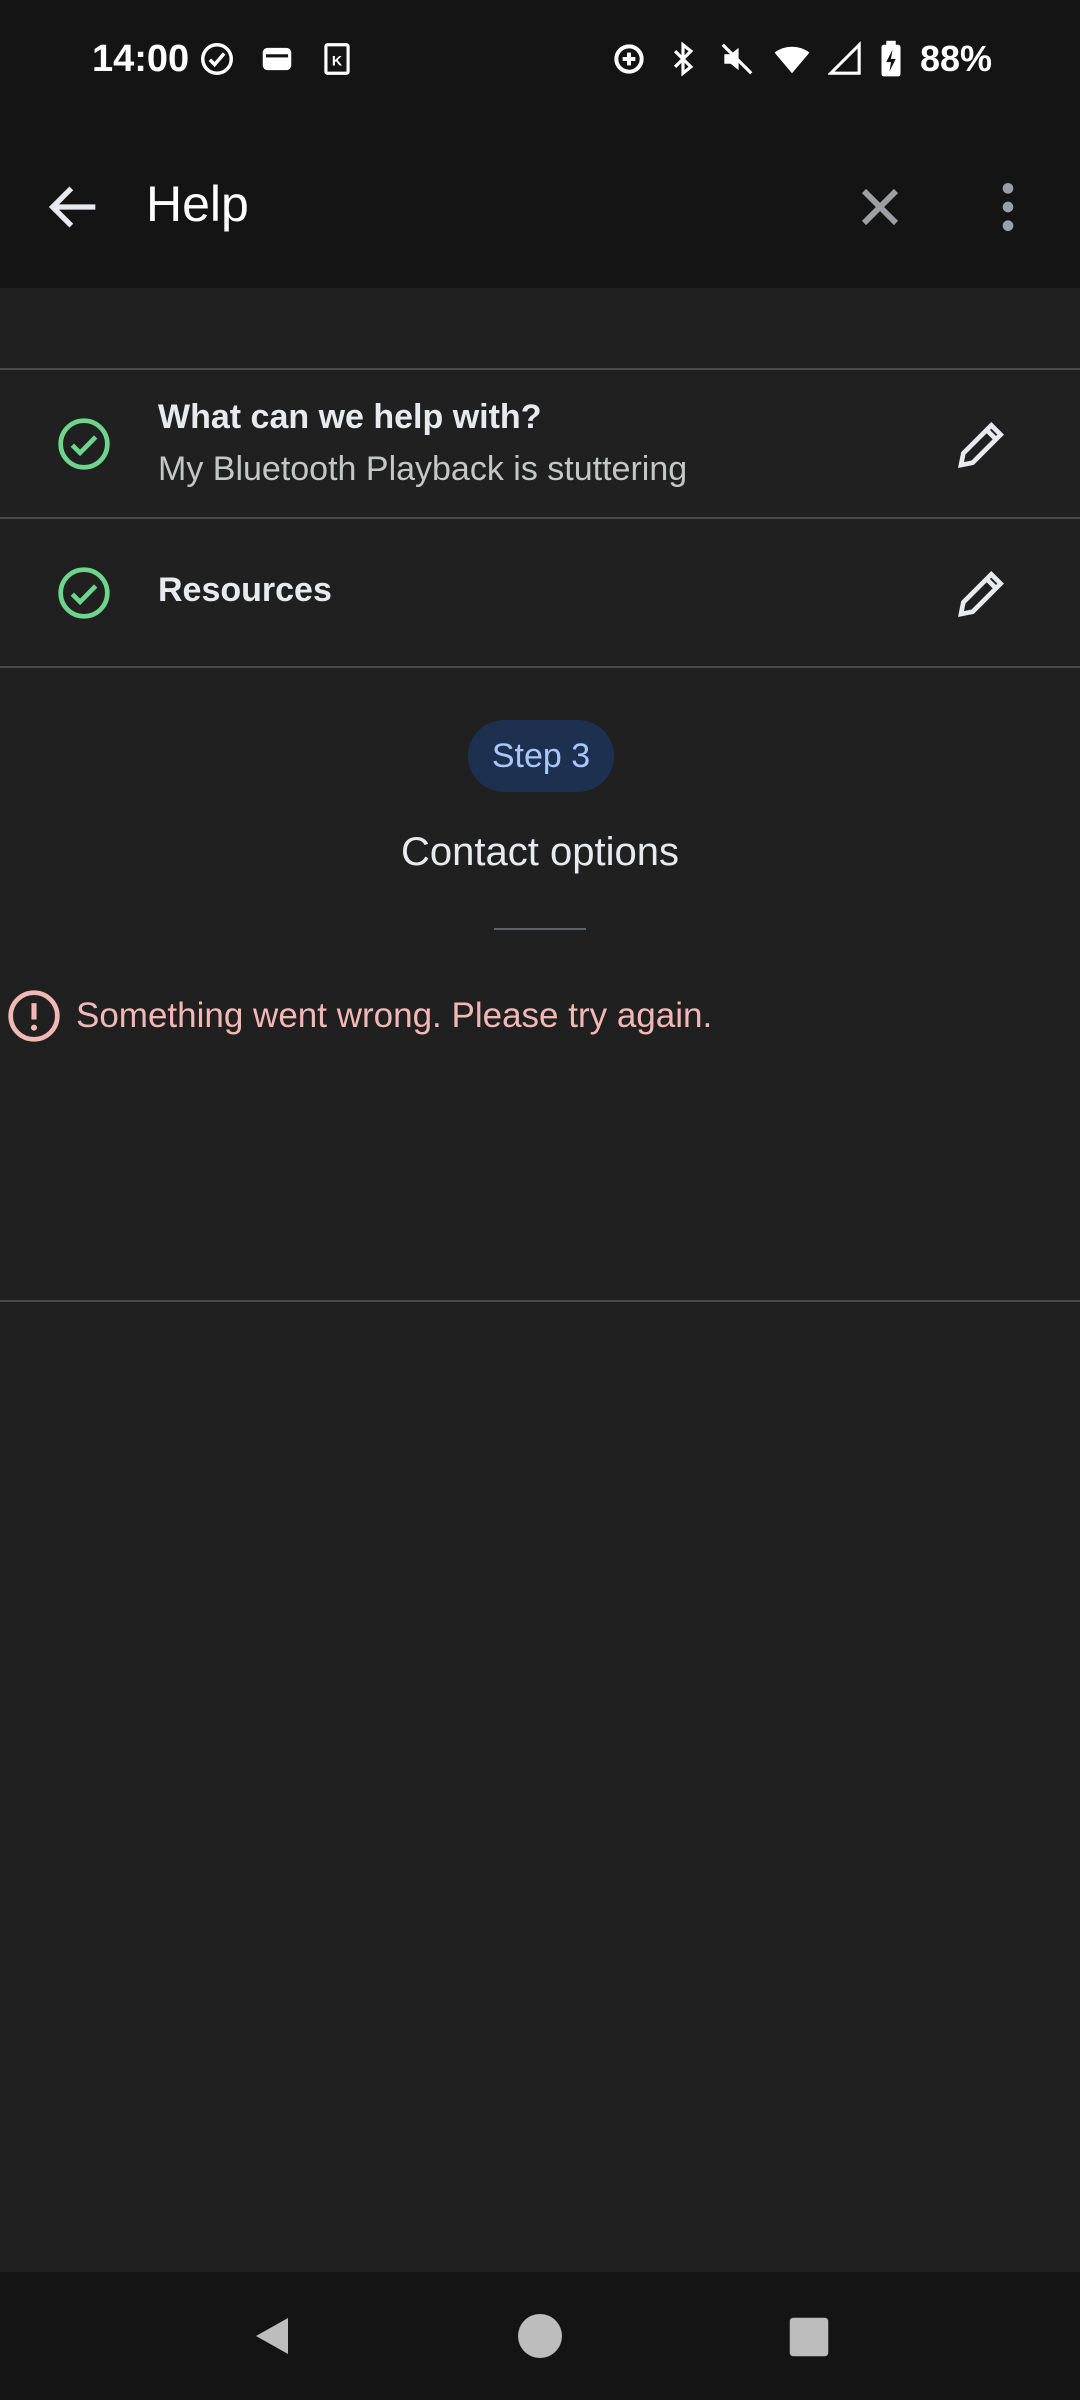  Describe the element at coordinates (540, 62) in the screenshot. I see `status-bar: 14:00 K` at that location.